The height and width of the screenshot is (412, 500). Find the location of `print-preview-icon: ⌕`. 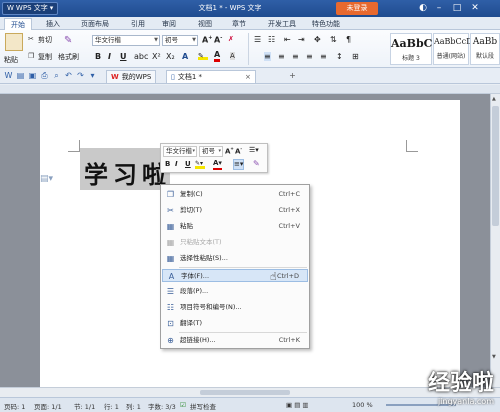

print-preview-icon: ⌕ is located at coordinates (56, 75).